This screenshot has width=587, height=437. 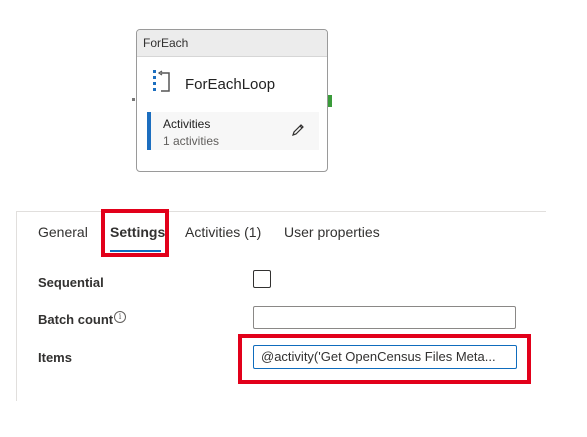 I want to click on activities-label: Activities, so click(x=187, y=124).